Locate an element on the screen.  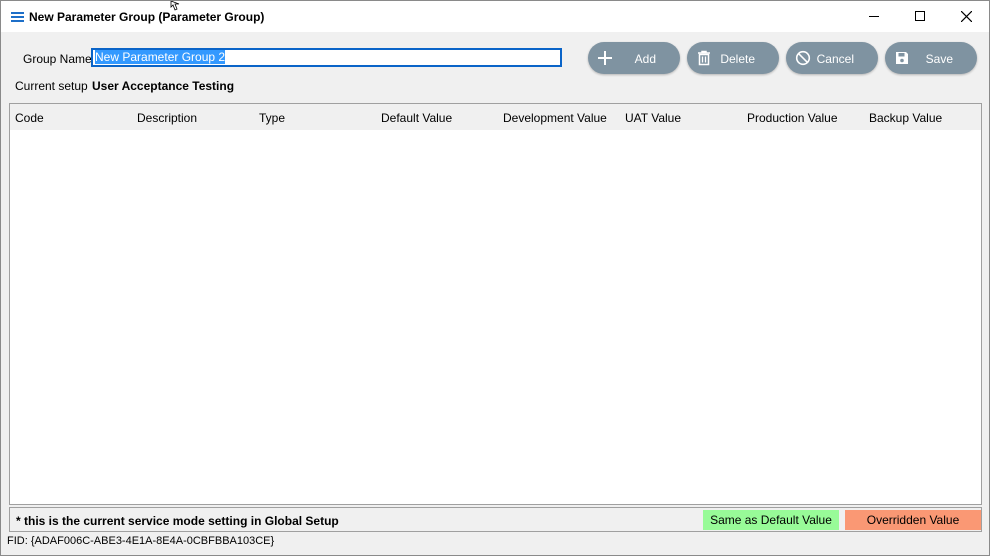
column-header-code: Code is located at coordinates (29, 118).